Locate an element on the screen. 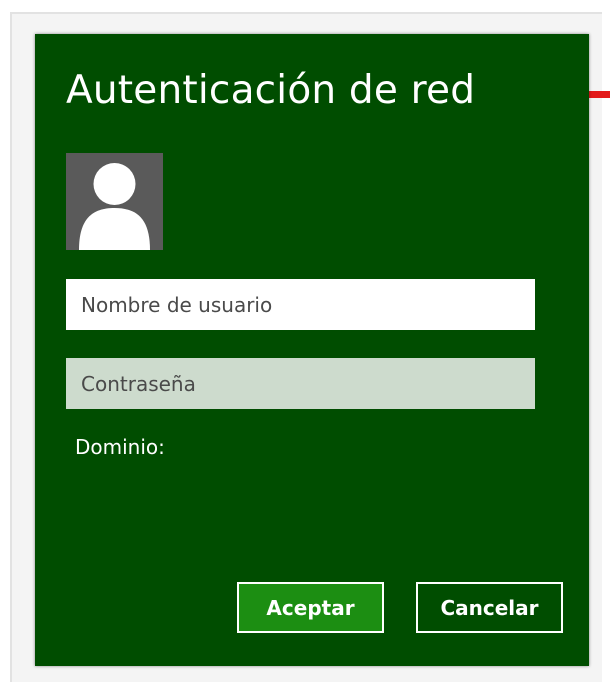 The width and height of the screenshot is (610, 684). domain-label: Dominio: is located at coordinates (120, 447).